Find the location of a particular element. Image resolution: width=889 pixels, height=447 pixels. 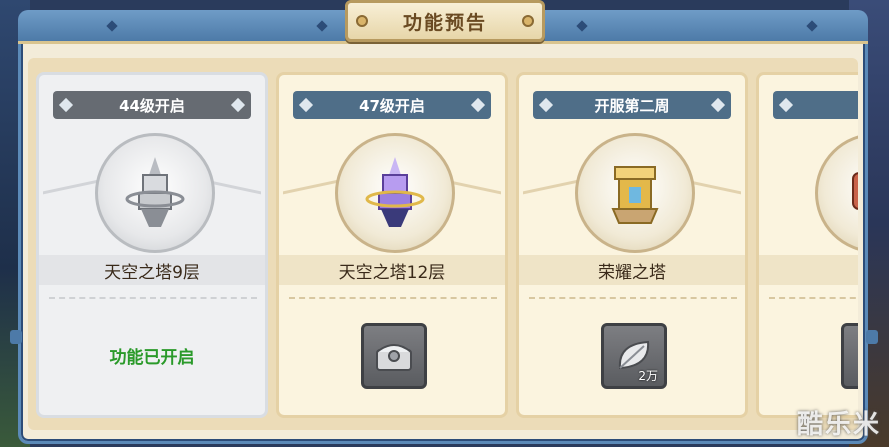

feature-name: 自 is located at coordinates (808, 270).